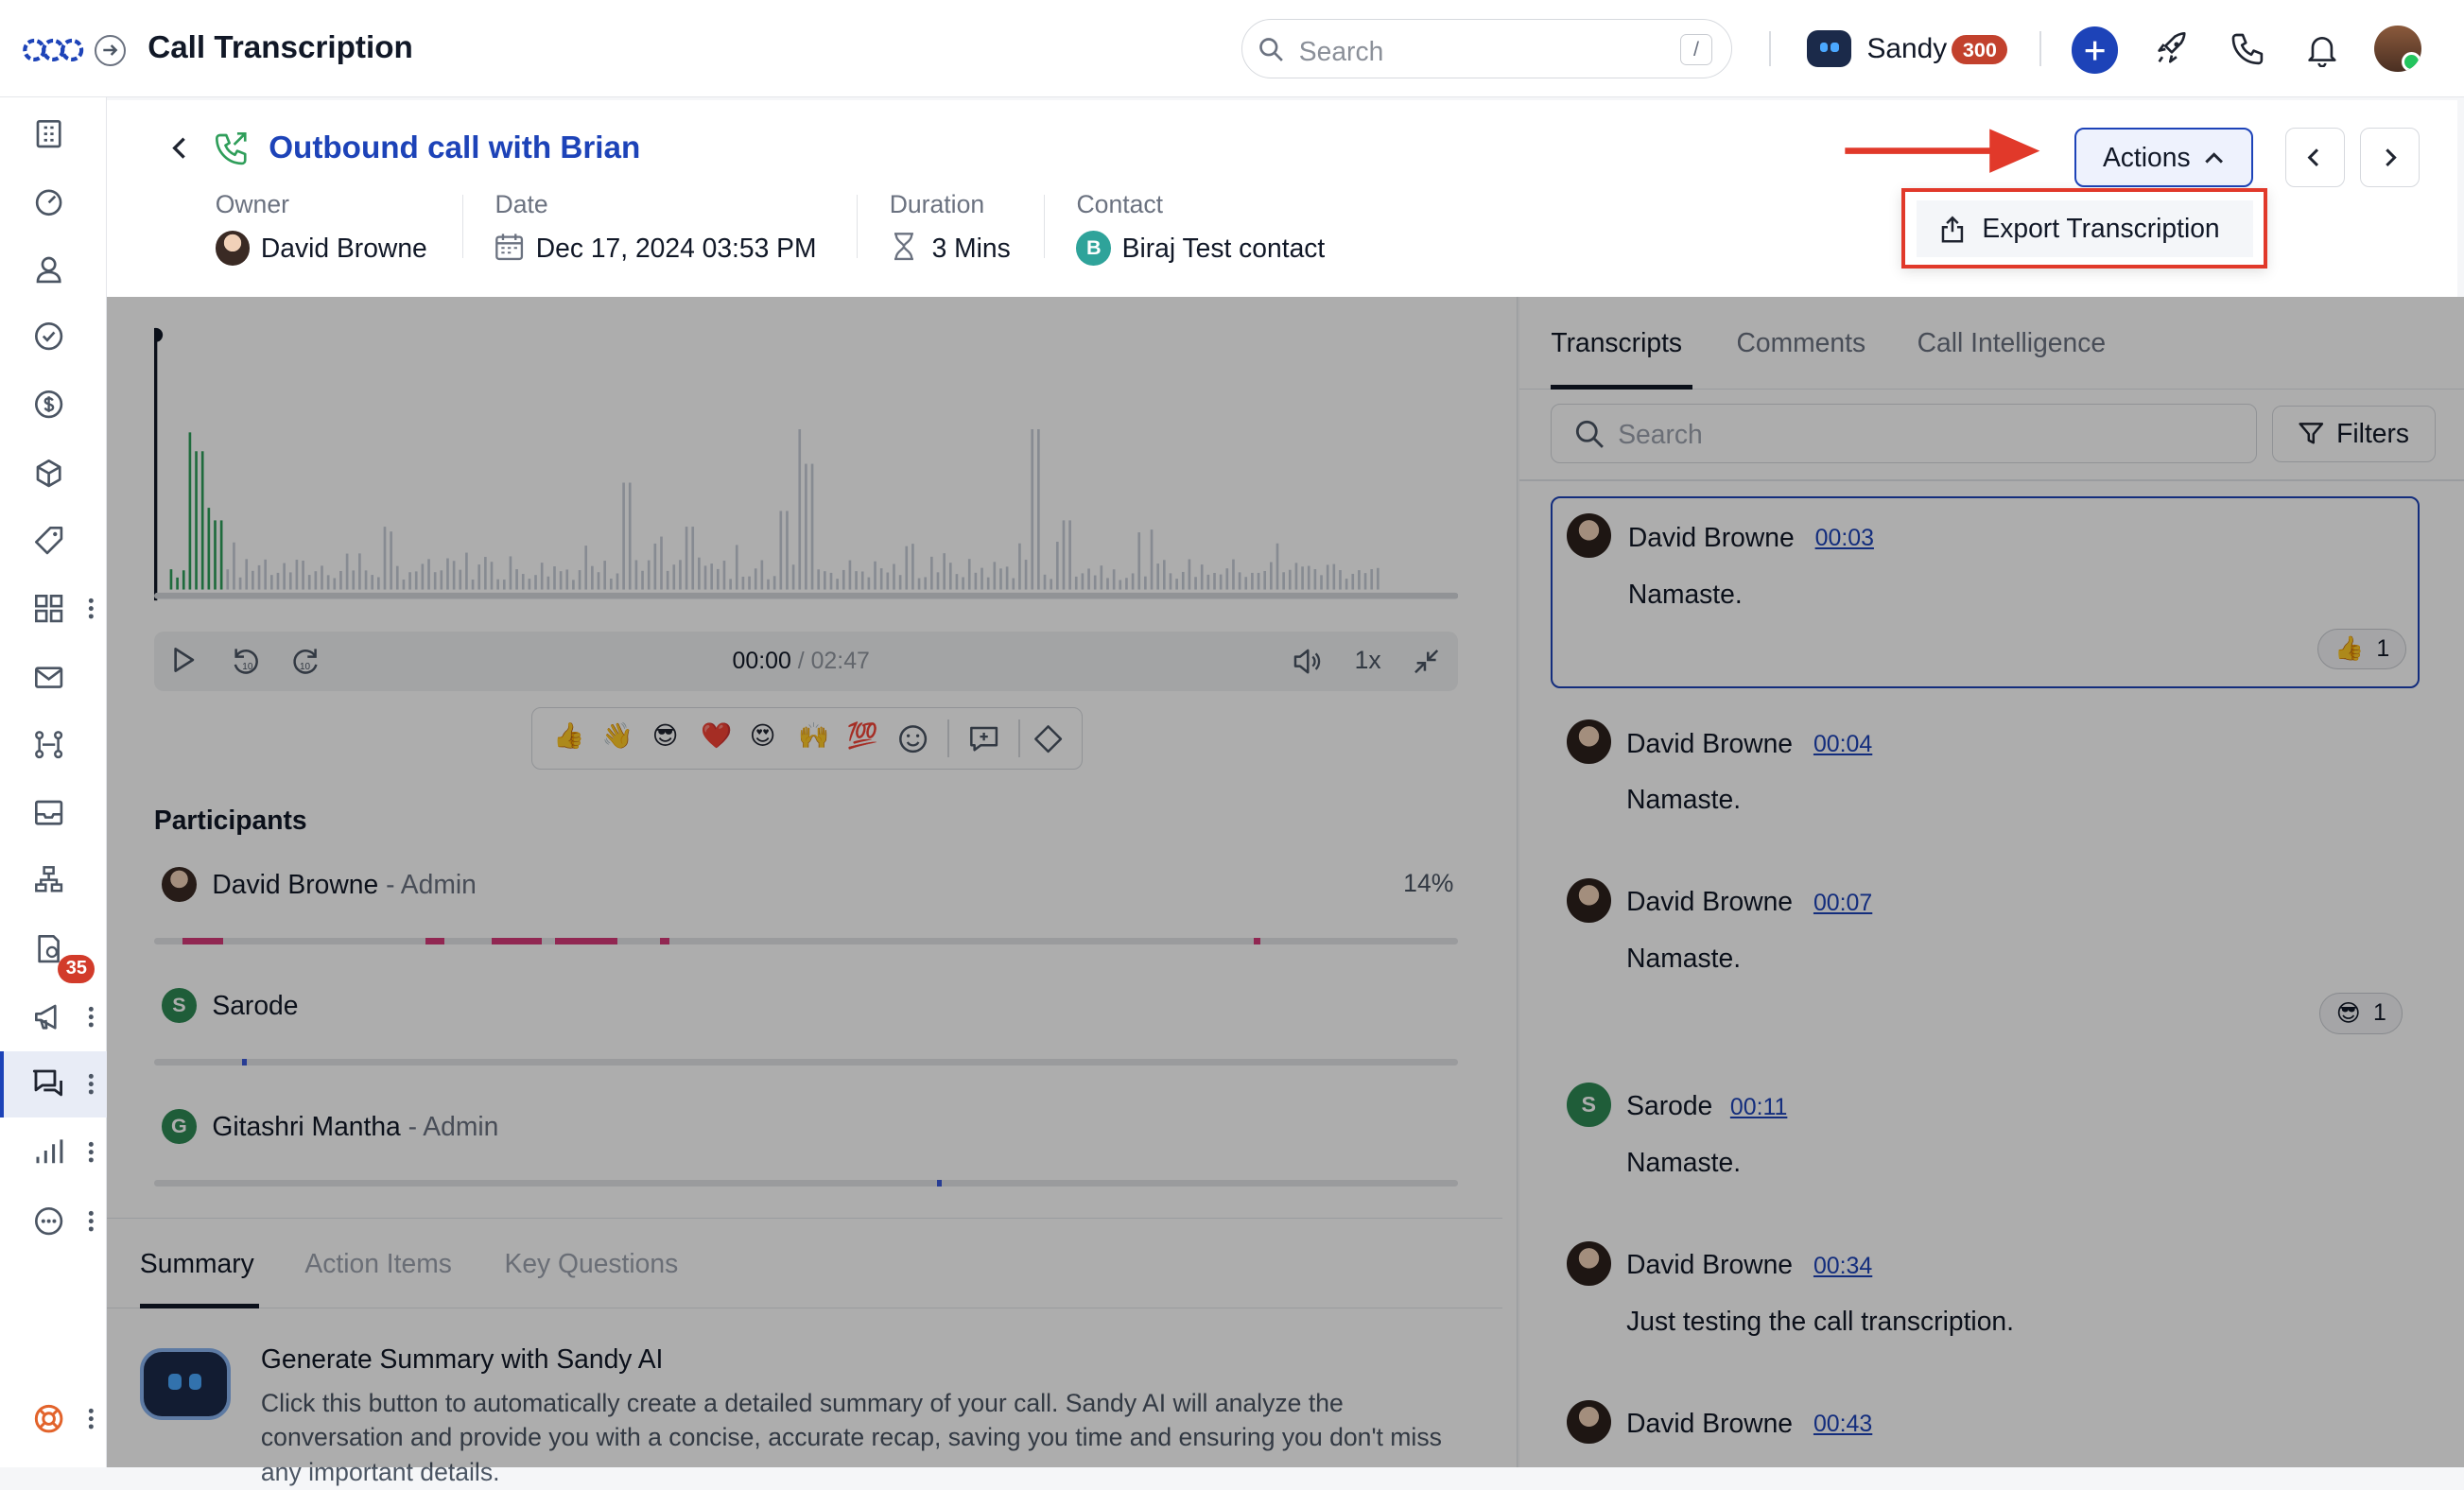  Describe the element at coordinates (763, 736) in the screenshot. I see `reaction-heart-eyes: 😍` at that location.